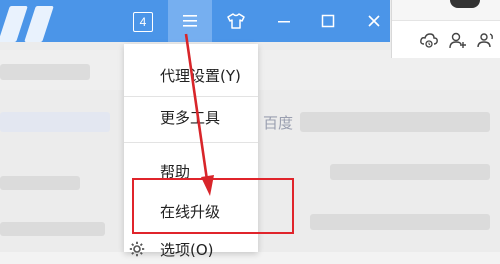 The image size is (500, 264). Describe the element at coordinates (487, 40) in the screenshot. I see `group-icon` at that location.